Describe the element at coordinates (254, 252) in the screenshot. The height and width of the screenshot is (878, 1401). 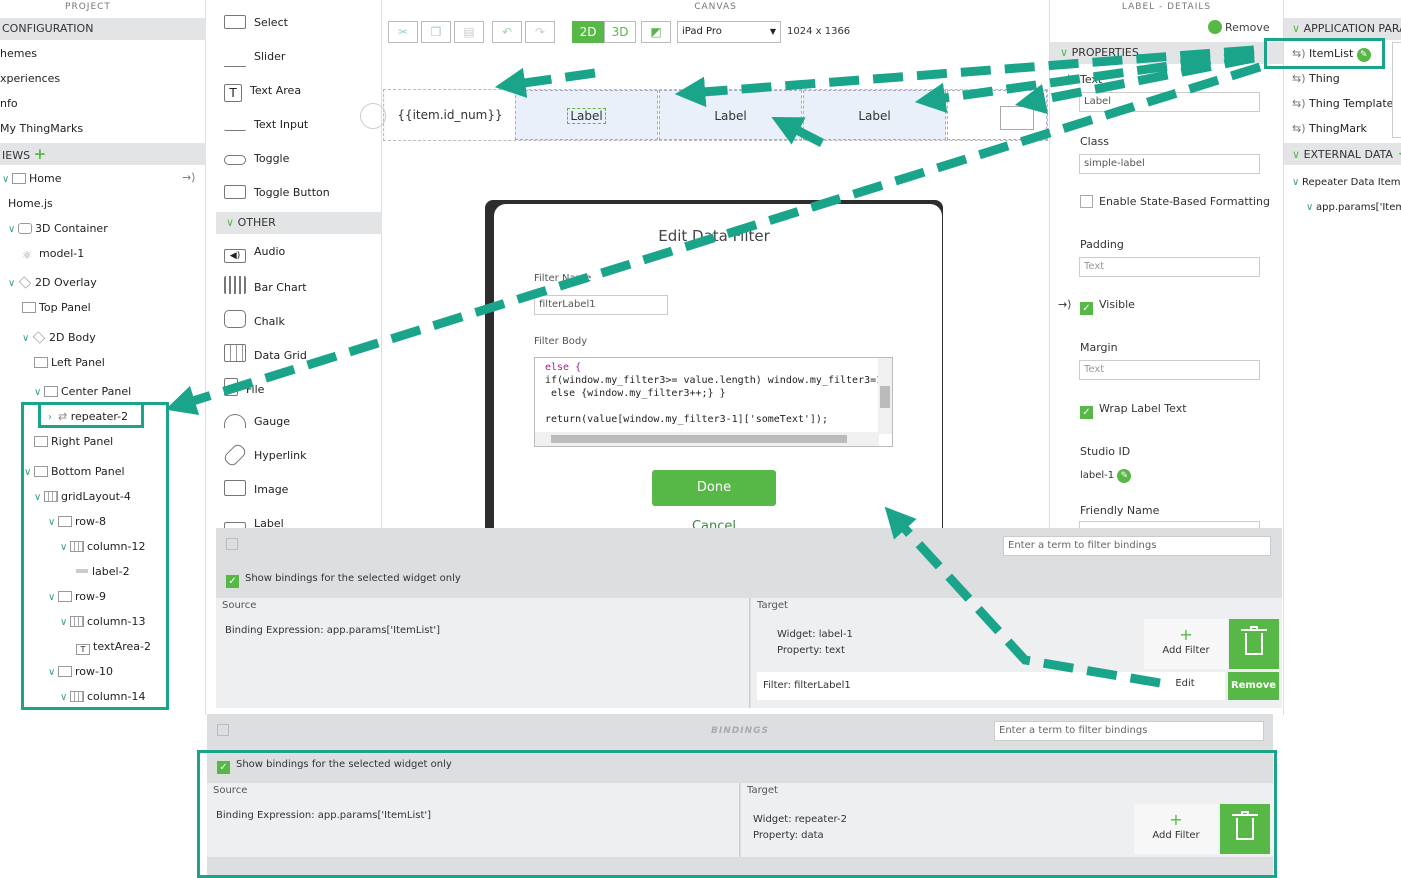
I see `widget-audio: ◀) Audio` at that location.